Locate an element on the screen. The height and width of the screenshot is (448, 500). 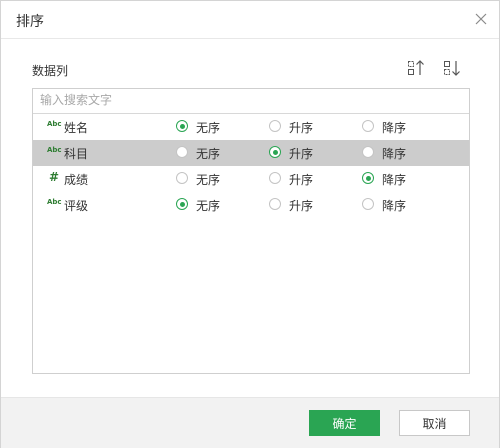
field-name: 科目 is located at coordinates (76, 154).